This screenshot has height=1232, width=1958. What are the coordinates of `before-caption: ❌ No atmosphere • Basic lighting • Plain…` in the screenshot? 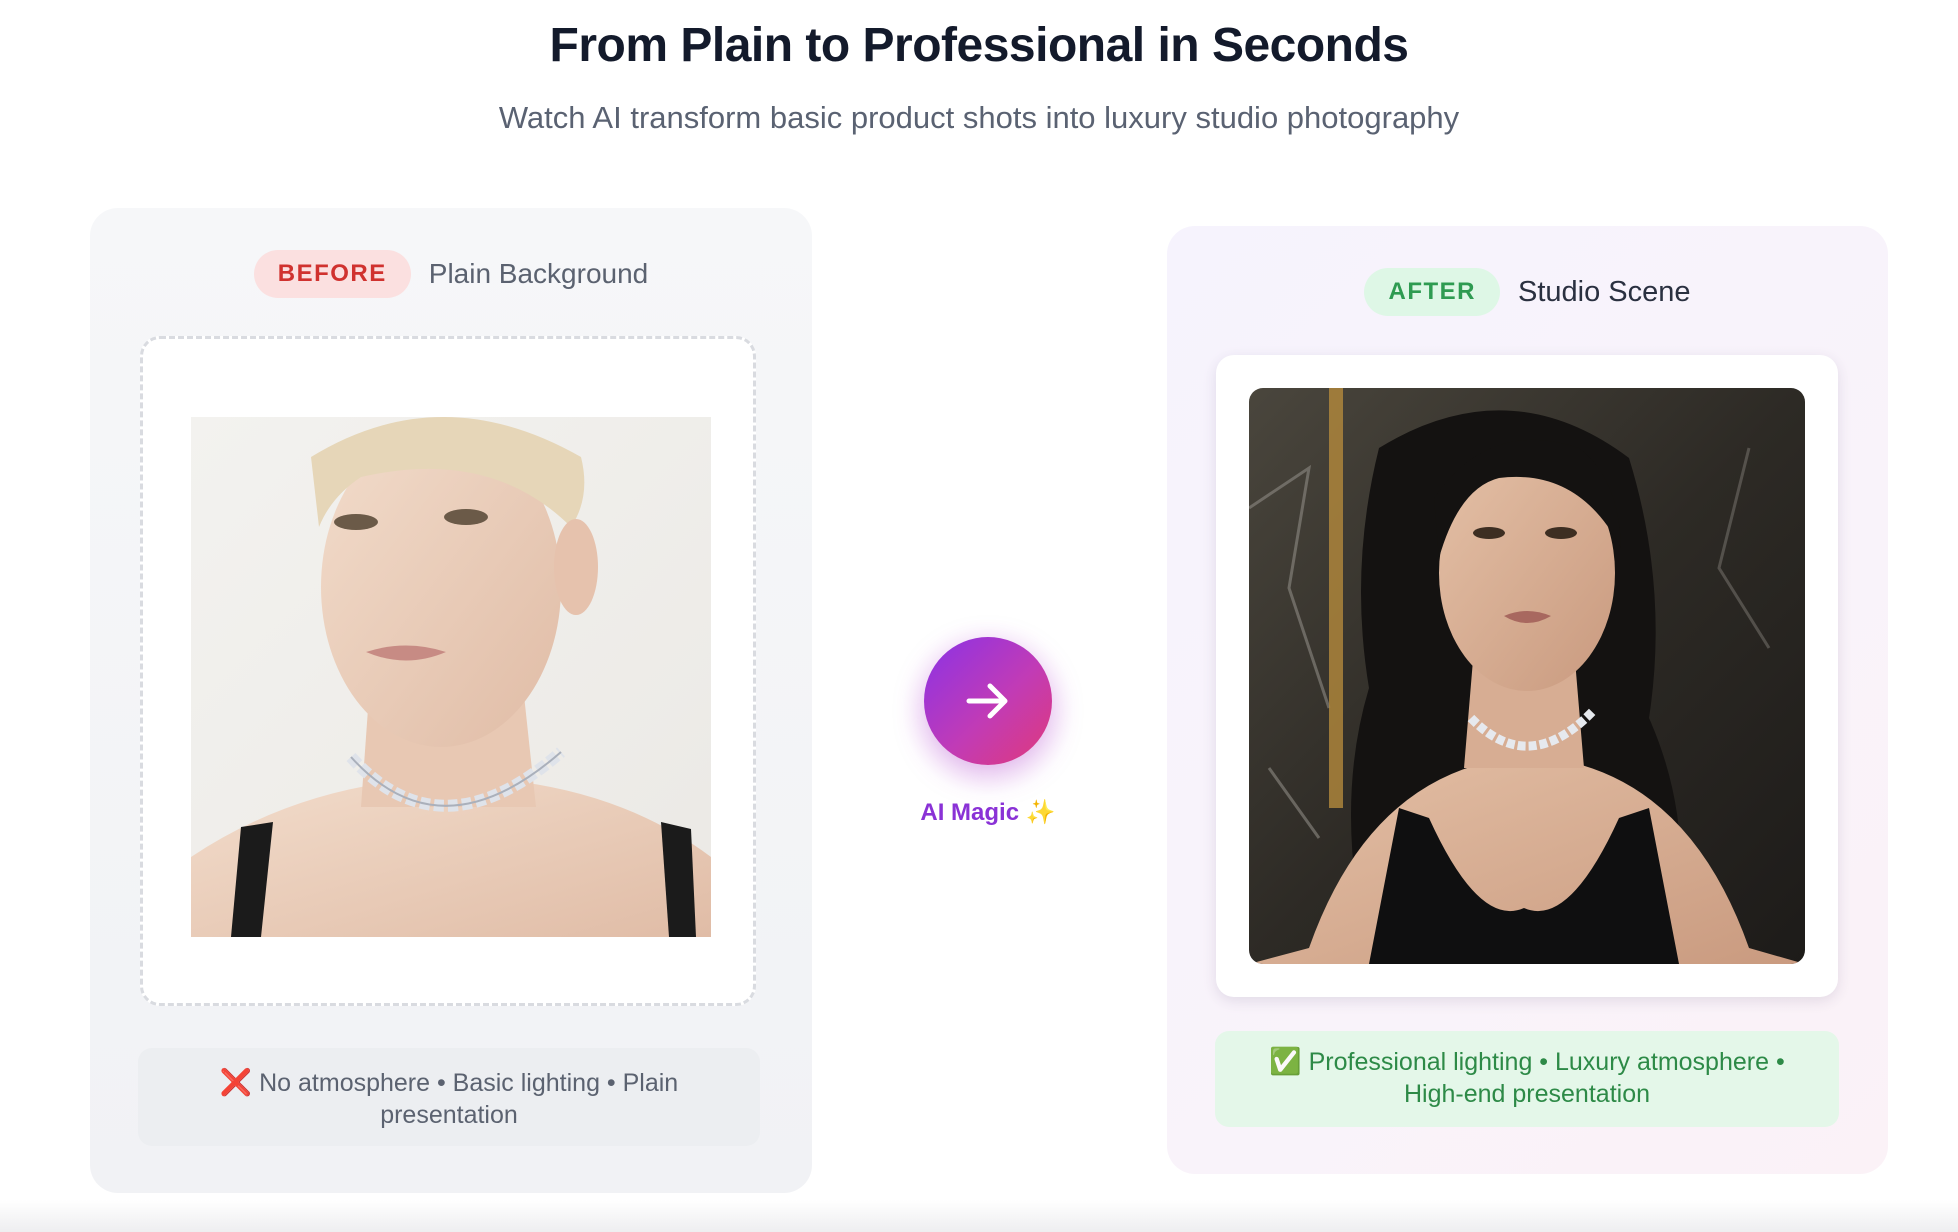 It's located at (449, 1097).